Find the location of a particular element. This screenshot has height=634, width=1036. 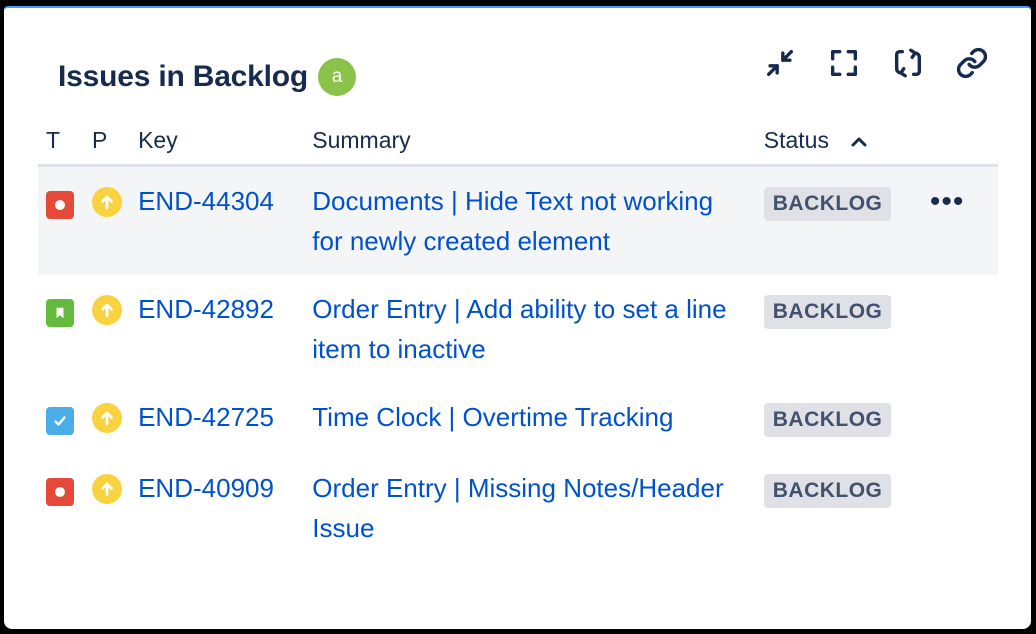

story-icon is located at coordinates (60, 313).